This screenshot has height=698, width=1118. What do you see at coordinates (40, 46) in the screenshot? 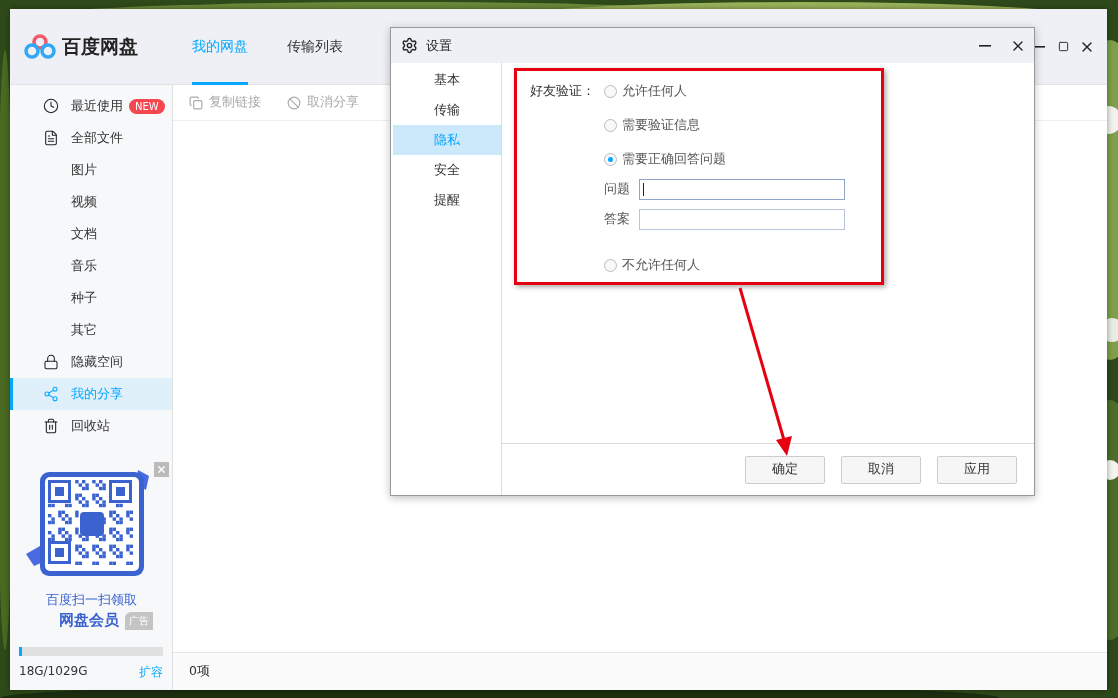
I see `cloud-logo-icon` at bounding box center [40, 46].